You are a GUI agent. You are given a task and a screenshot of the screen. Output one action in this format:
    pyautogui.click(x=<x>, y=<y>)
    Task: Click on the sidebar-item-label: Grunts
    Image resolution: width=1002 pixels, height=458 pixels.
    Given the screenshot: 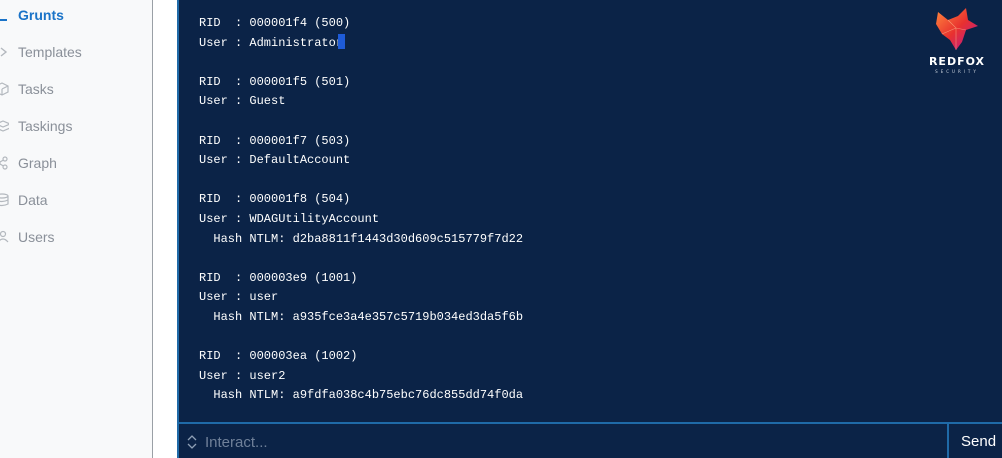 What is the action you would take?
    pyautogui.click(x=41, y=15)
    